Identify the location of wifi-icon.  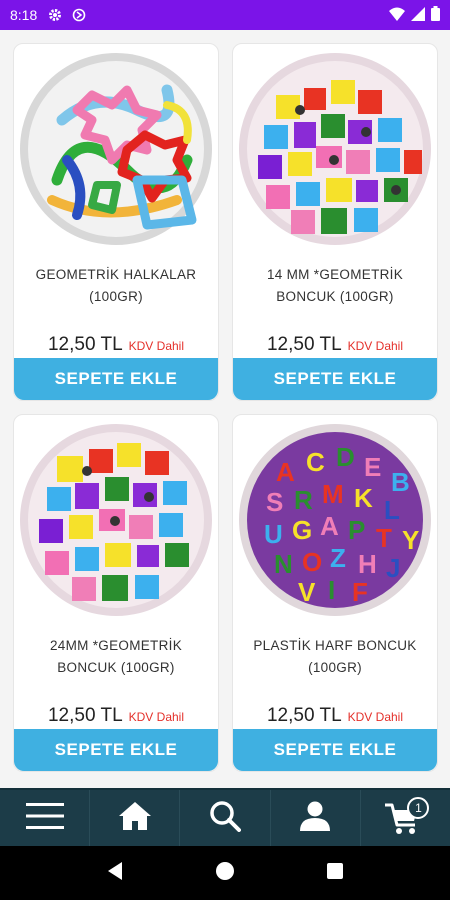
(397, 15).